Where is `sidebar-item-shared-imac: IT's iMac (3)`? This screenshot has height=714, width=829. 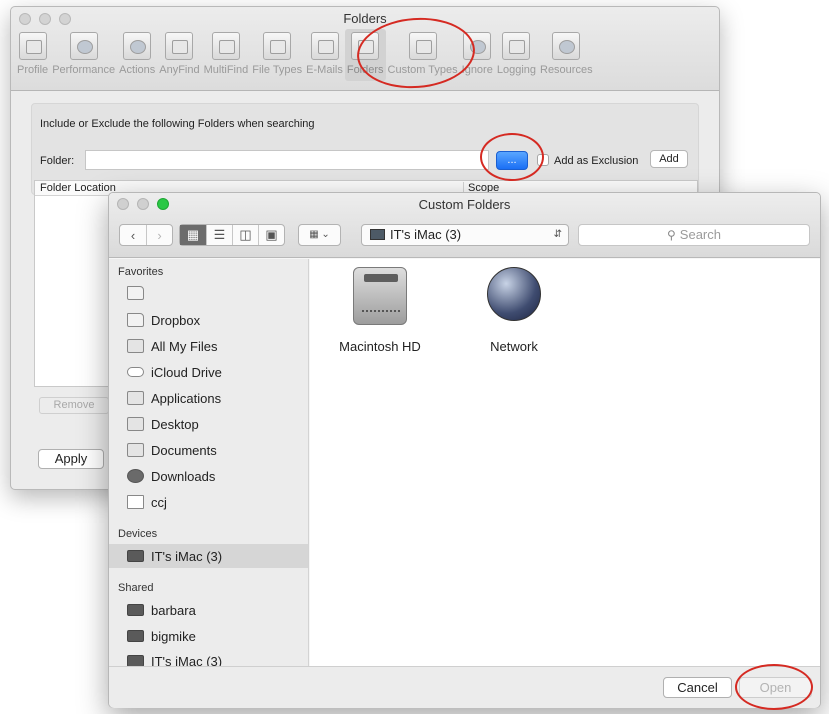
sidebar-item-shared-imac: IT's iMac (3) is located at coordinates (208, 657).